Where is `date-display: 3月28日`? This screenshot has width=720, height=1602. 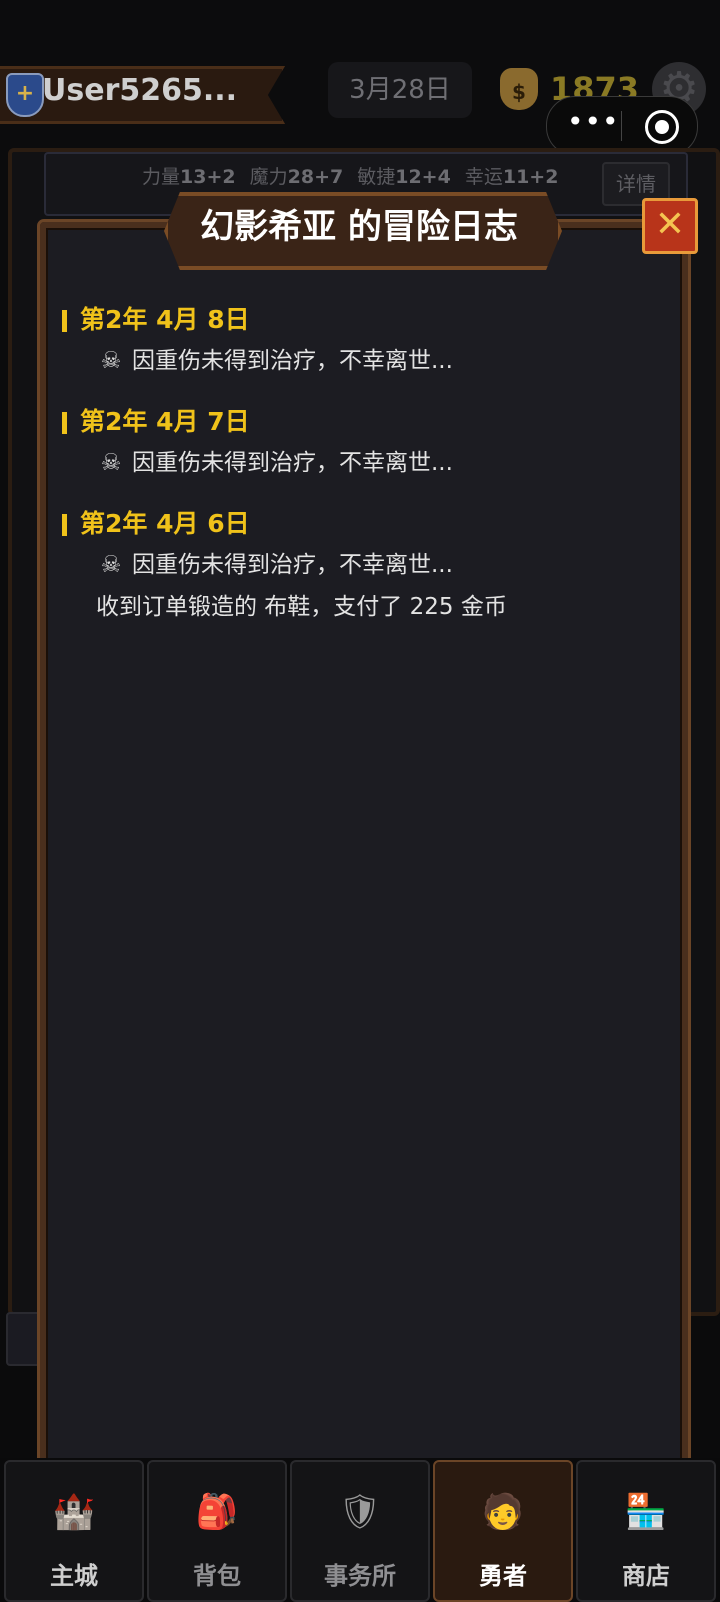
date-display: 3月28日 is located at coordinates (400, 90).